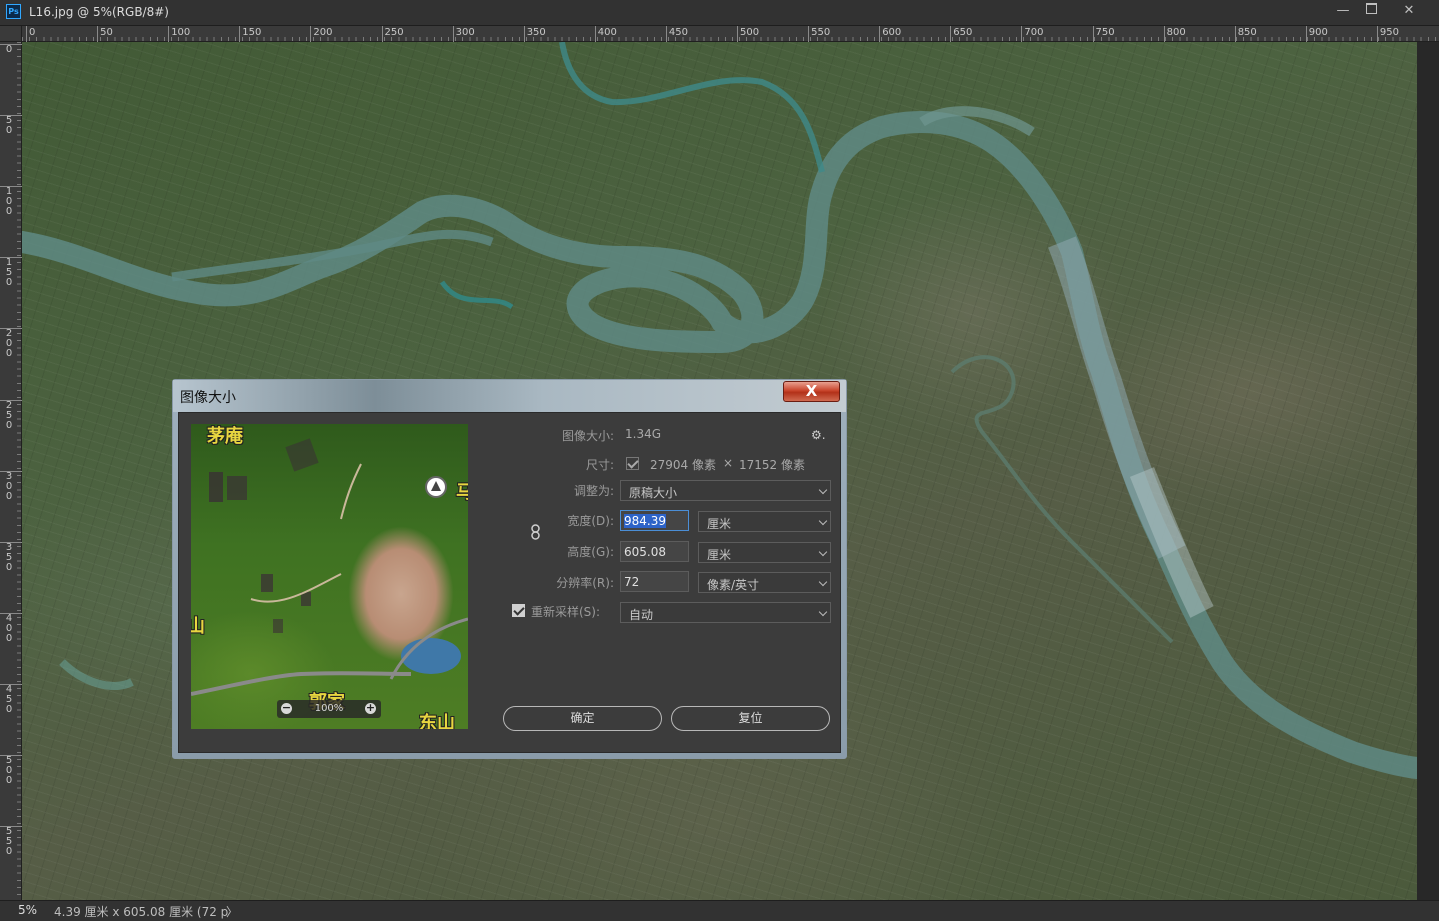  I want to click on ok-button: 确定, so click(582, 718).